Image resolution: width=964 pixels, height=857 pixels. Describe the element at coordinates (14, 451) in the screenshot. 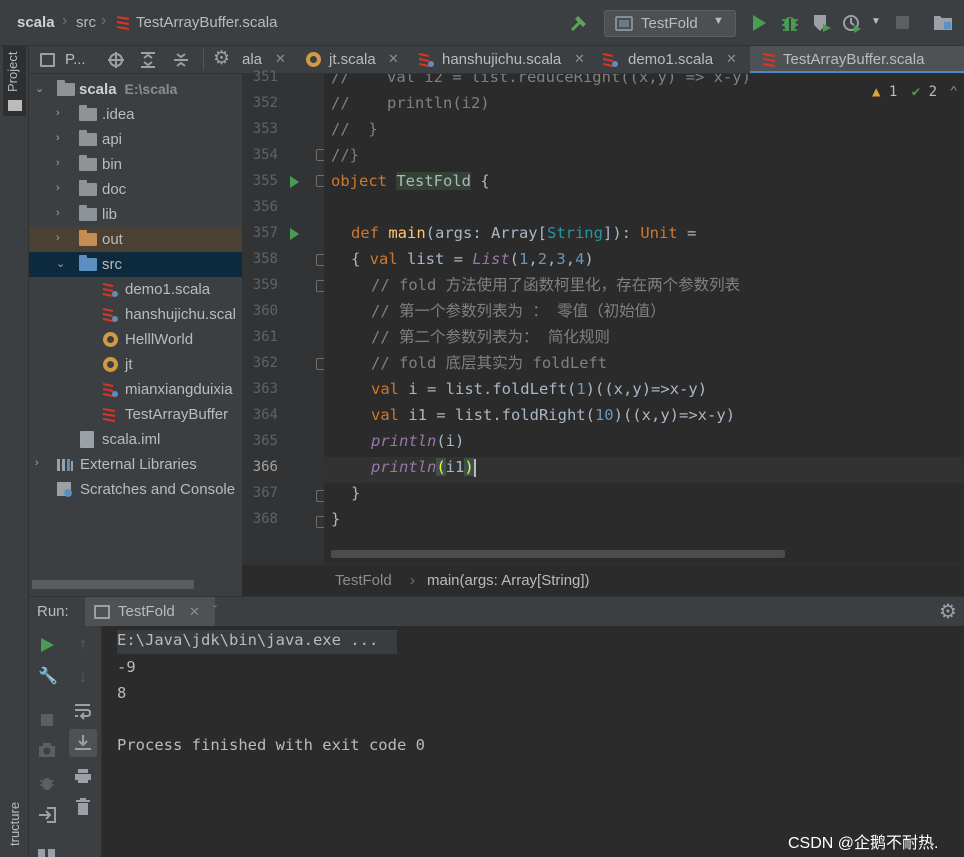

I see `left-tool-strip: Project tructure` at that location.